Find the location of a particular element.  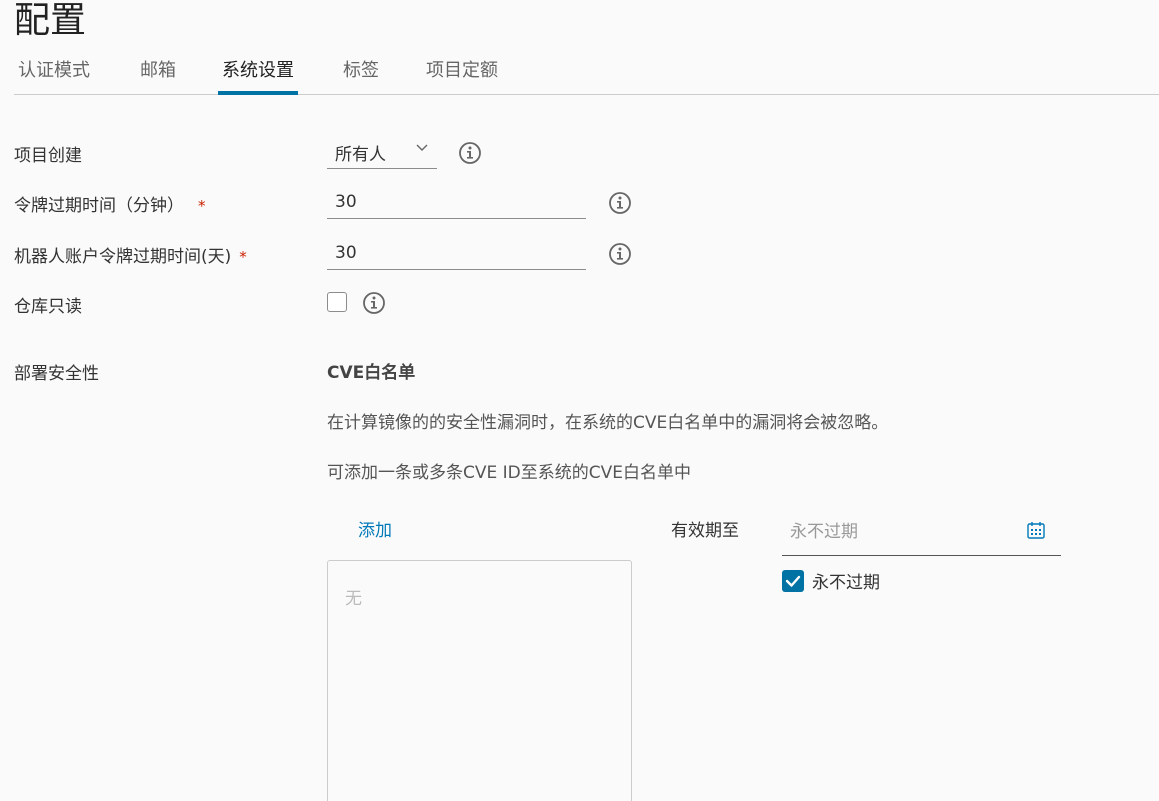

robot-token-expiry-label: 机器人账户令牌过期时间(天) * is located at coordinates (130, 254).